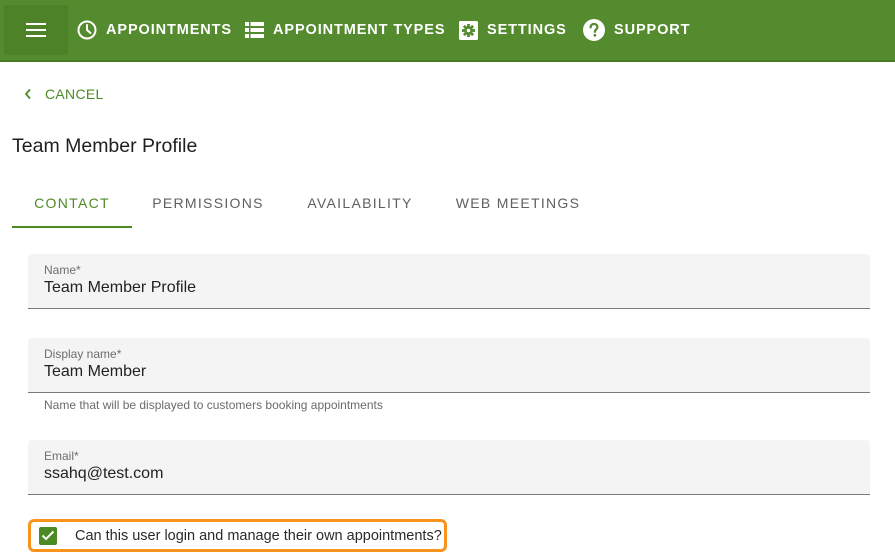 Image resolution: width=895 pixels, height=552 pixels. What do you see at coordinates (449, 467) in the screenshot?
I see `email-field: Email* ssahq@test.com` at bounding box center [449, 467].